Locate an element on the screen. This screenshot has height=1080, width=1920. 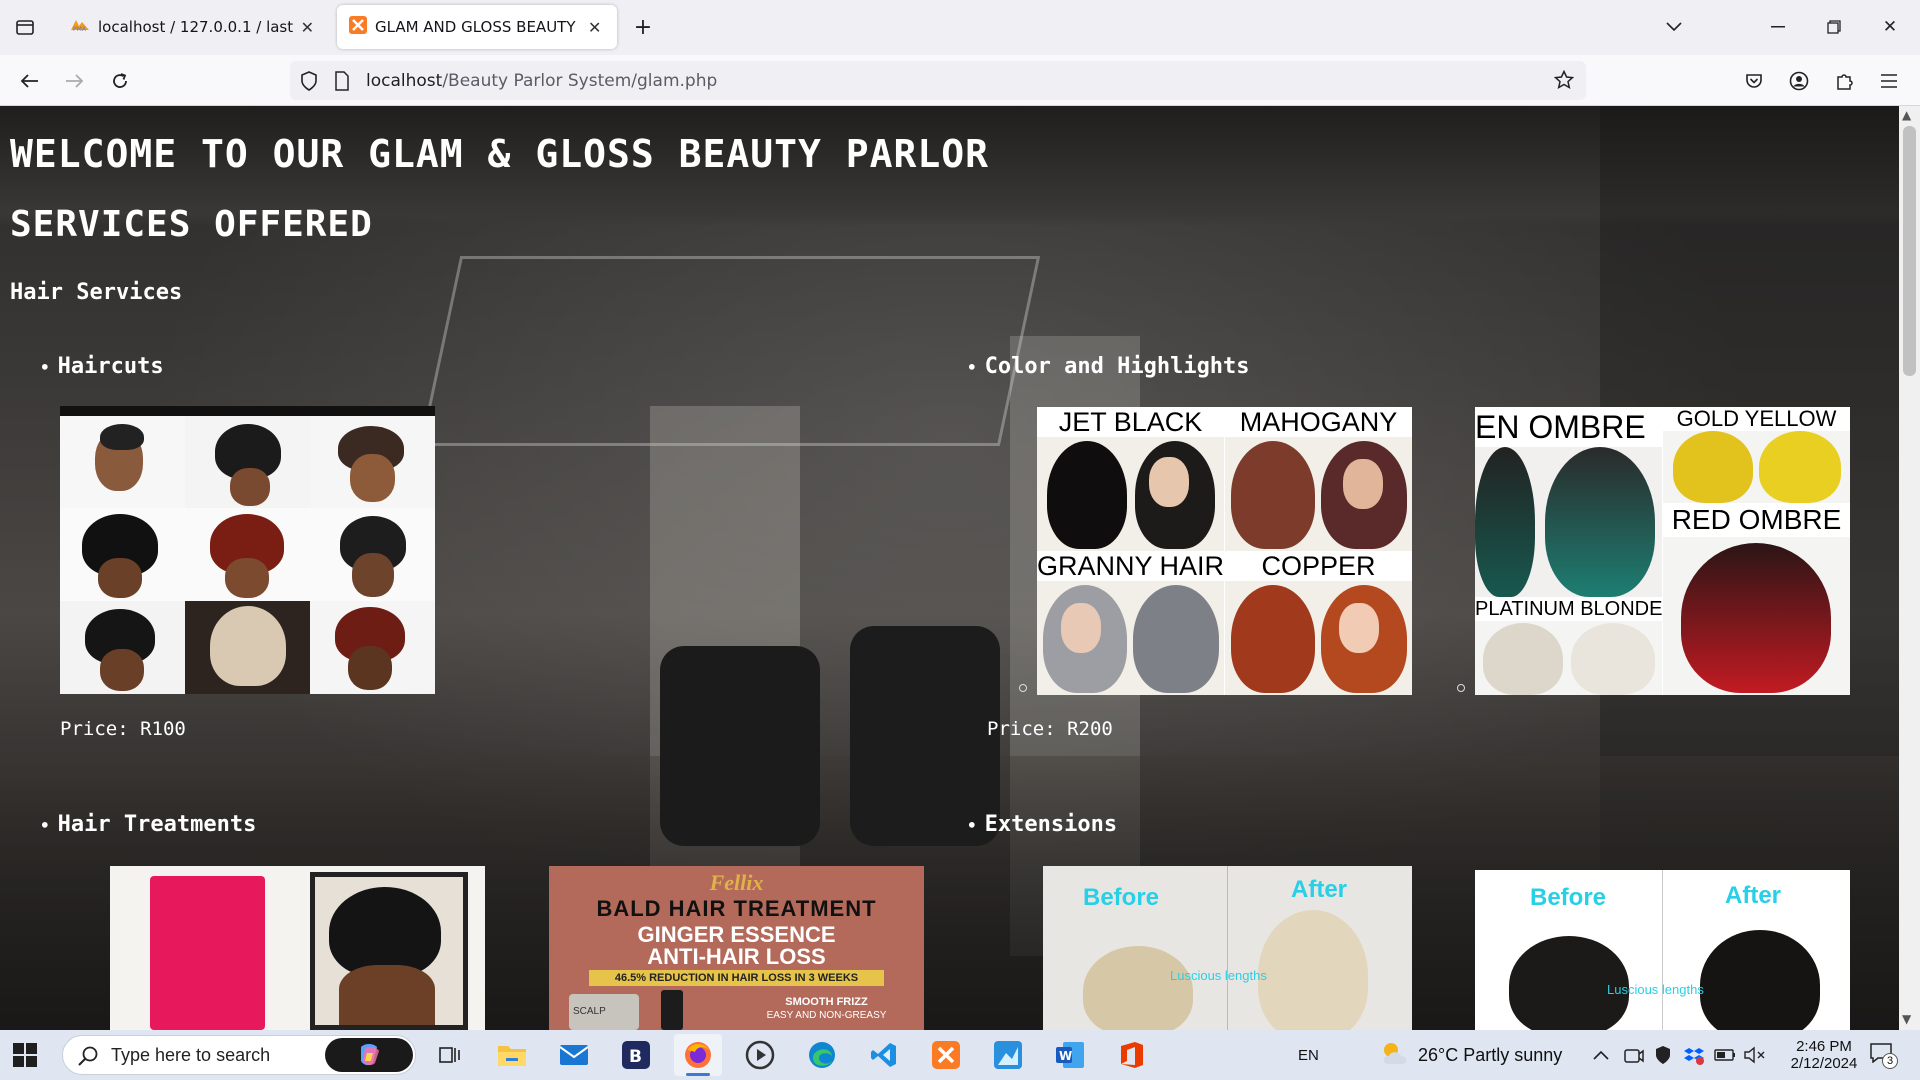
clock-time: 2:46 PM is located at coordinates (1824, 1046).